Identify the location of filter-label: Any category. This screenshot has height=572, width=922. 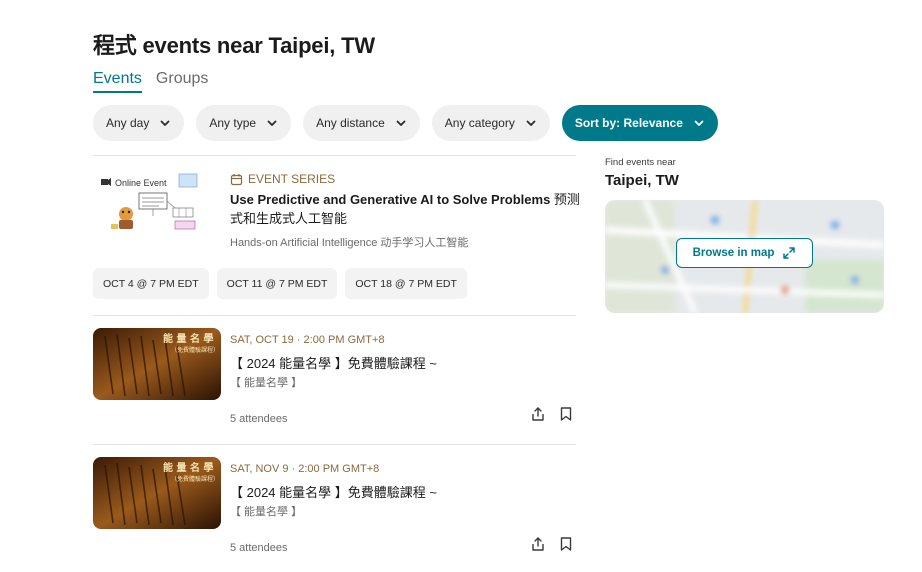
(479, 123).